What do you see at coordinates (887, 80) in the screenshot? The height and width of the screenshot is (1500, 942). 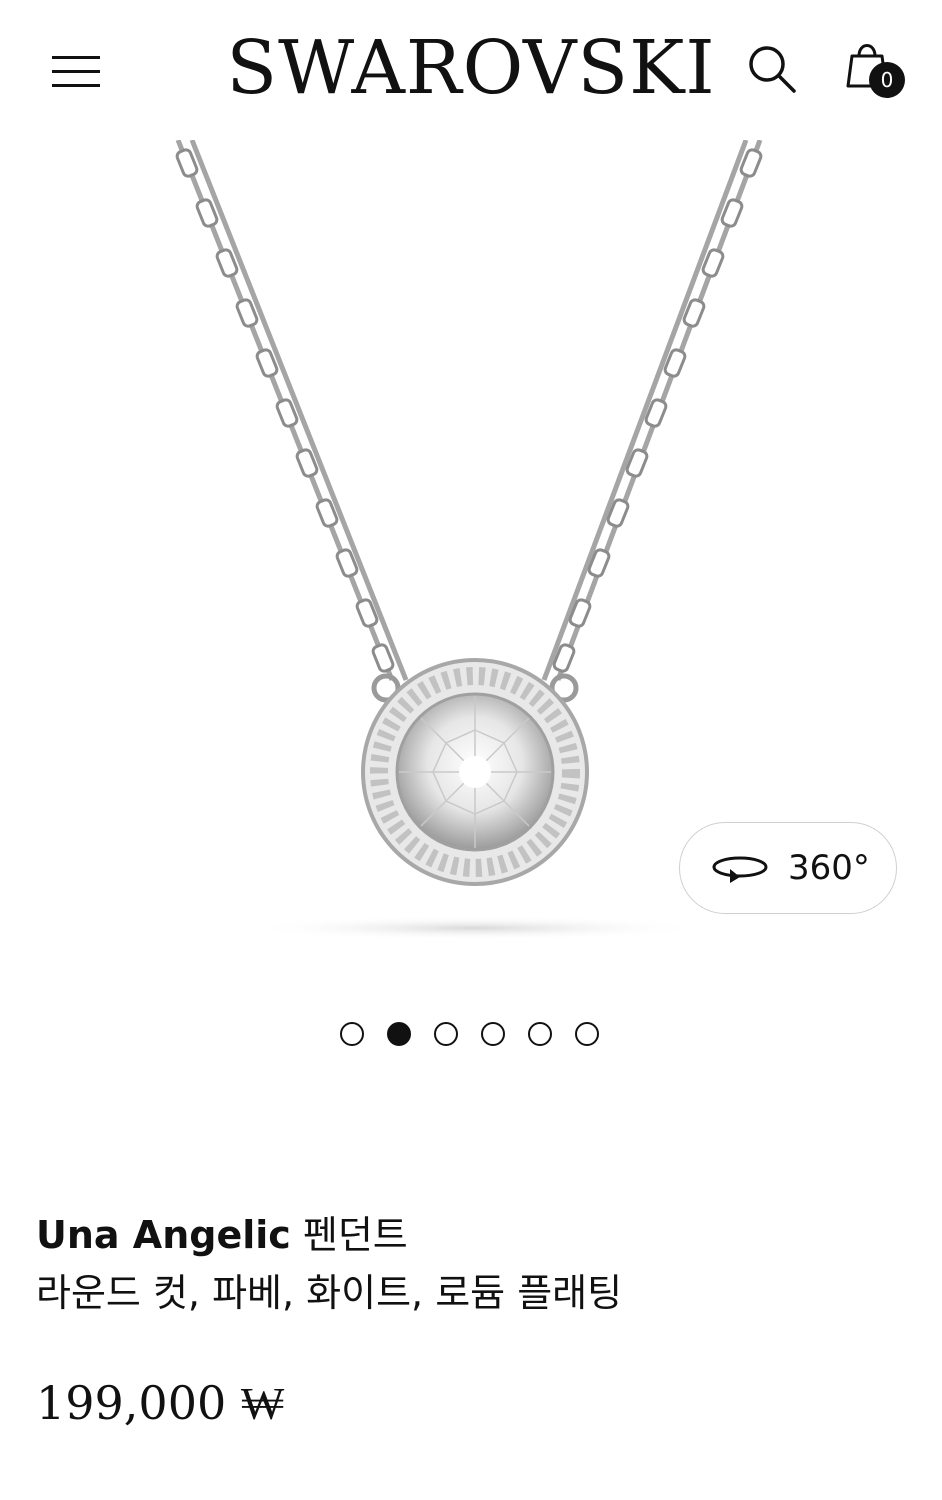 I see `cart-count-badge: 0` at bounding box center [887, 80].